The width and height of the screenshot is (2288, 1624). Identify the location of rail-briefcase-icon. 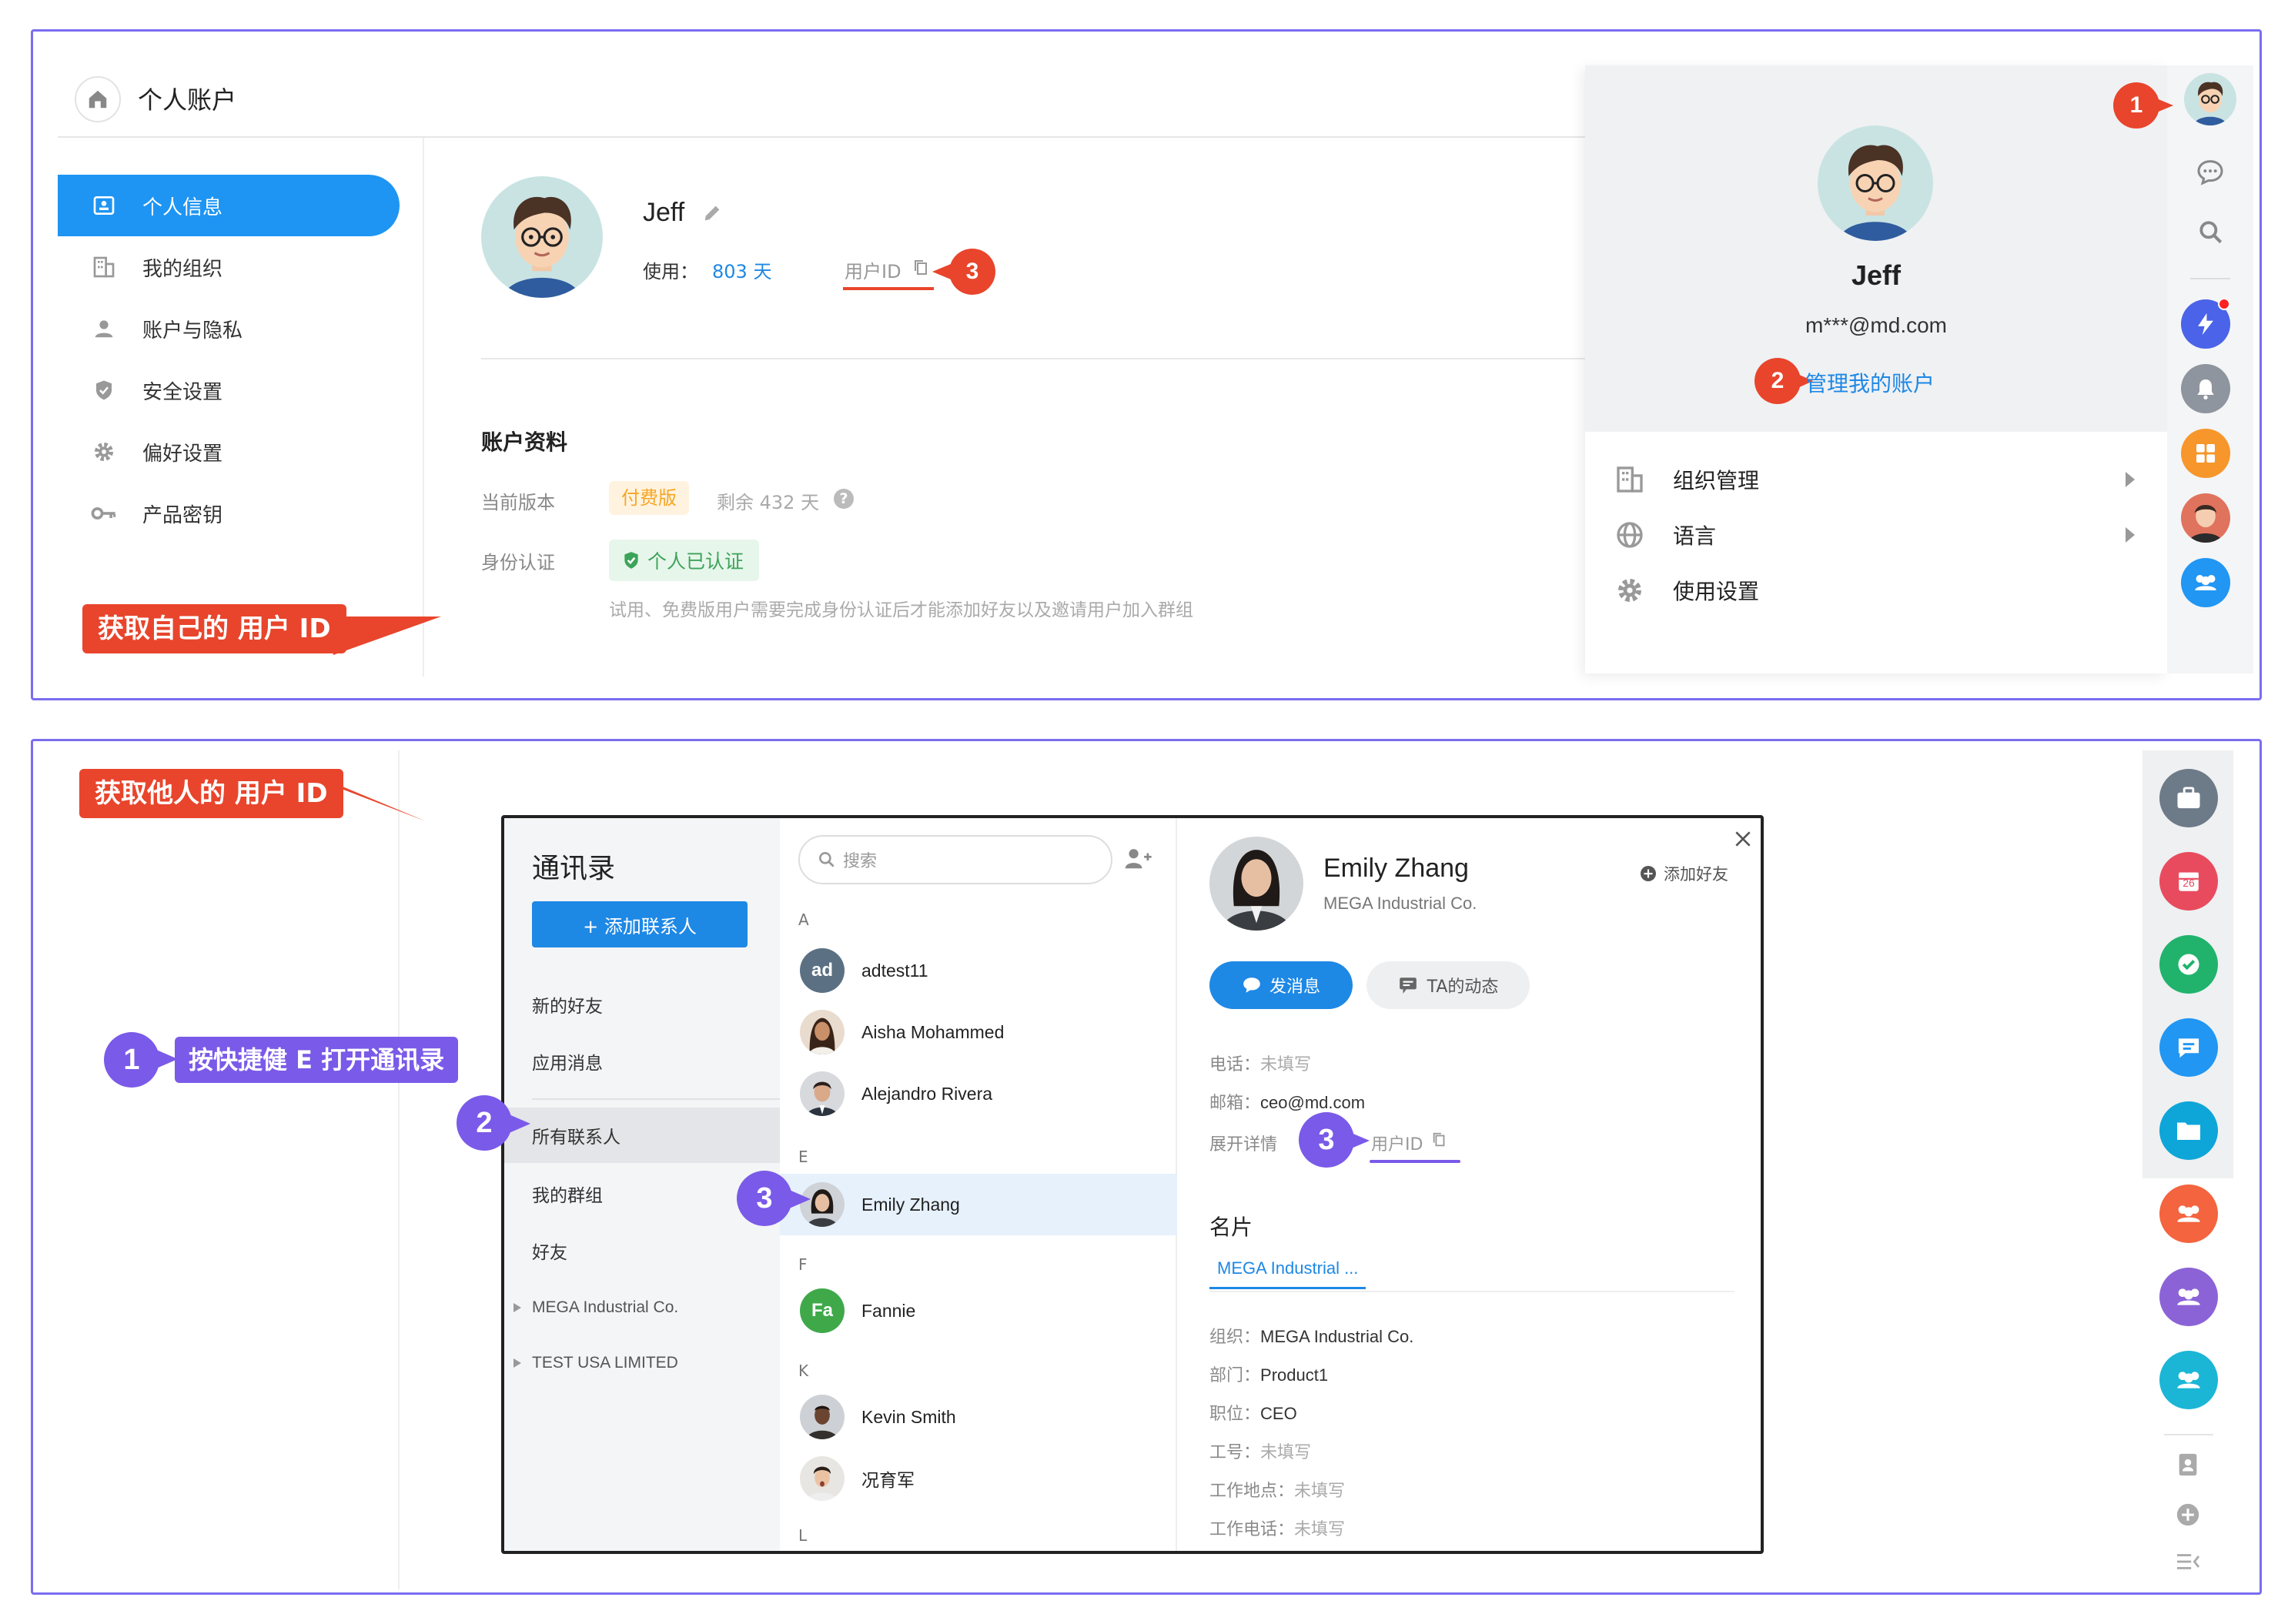
(2188, 798).